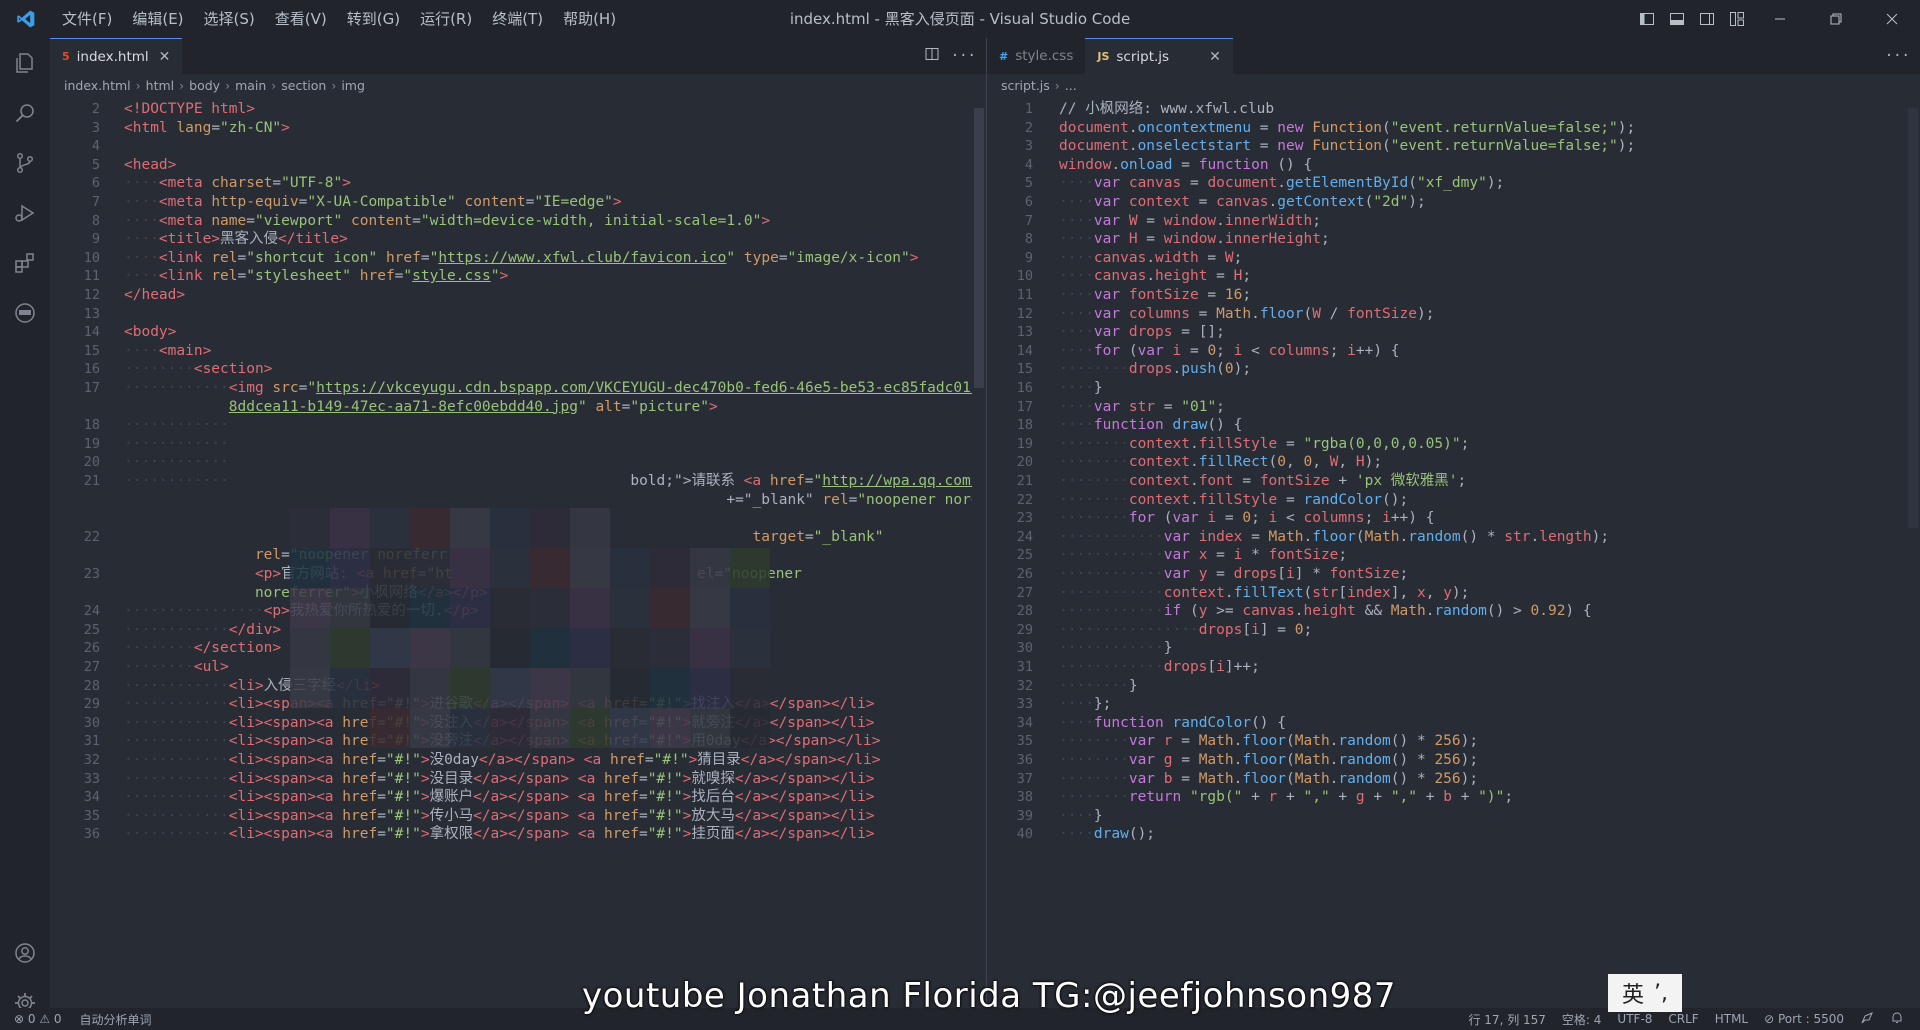 This screenshot has width=1920, height=1030. Describe the element at coordinates (1146, 518) in the screenshot. I see `code-token: for` at that location.